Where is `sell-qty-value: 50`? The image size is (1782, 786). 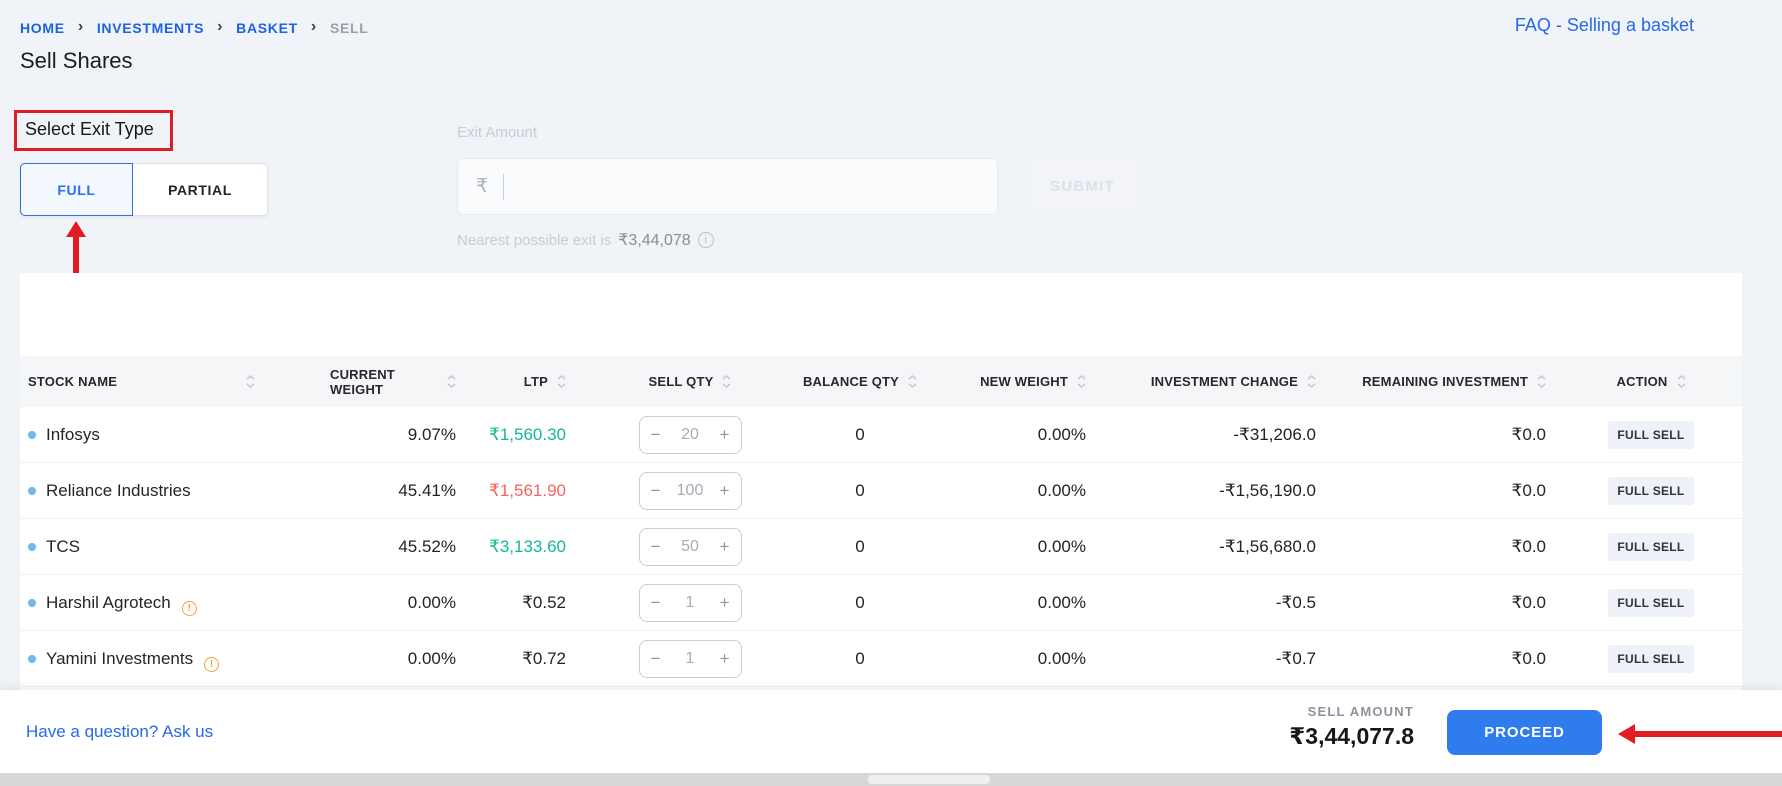
sell-qty-value: 50 is located at coordinates (690, 546).